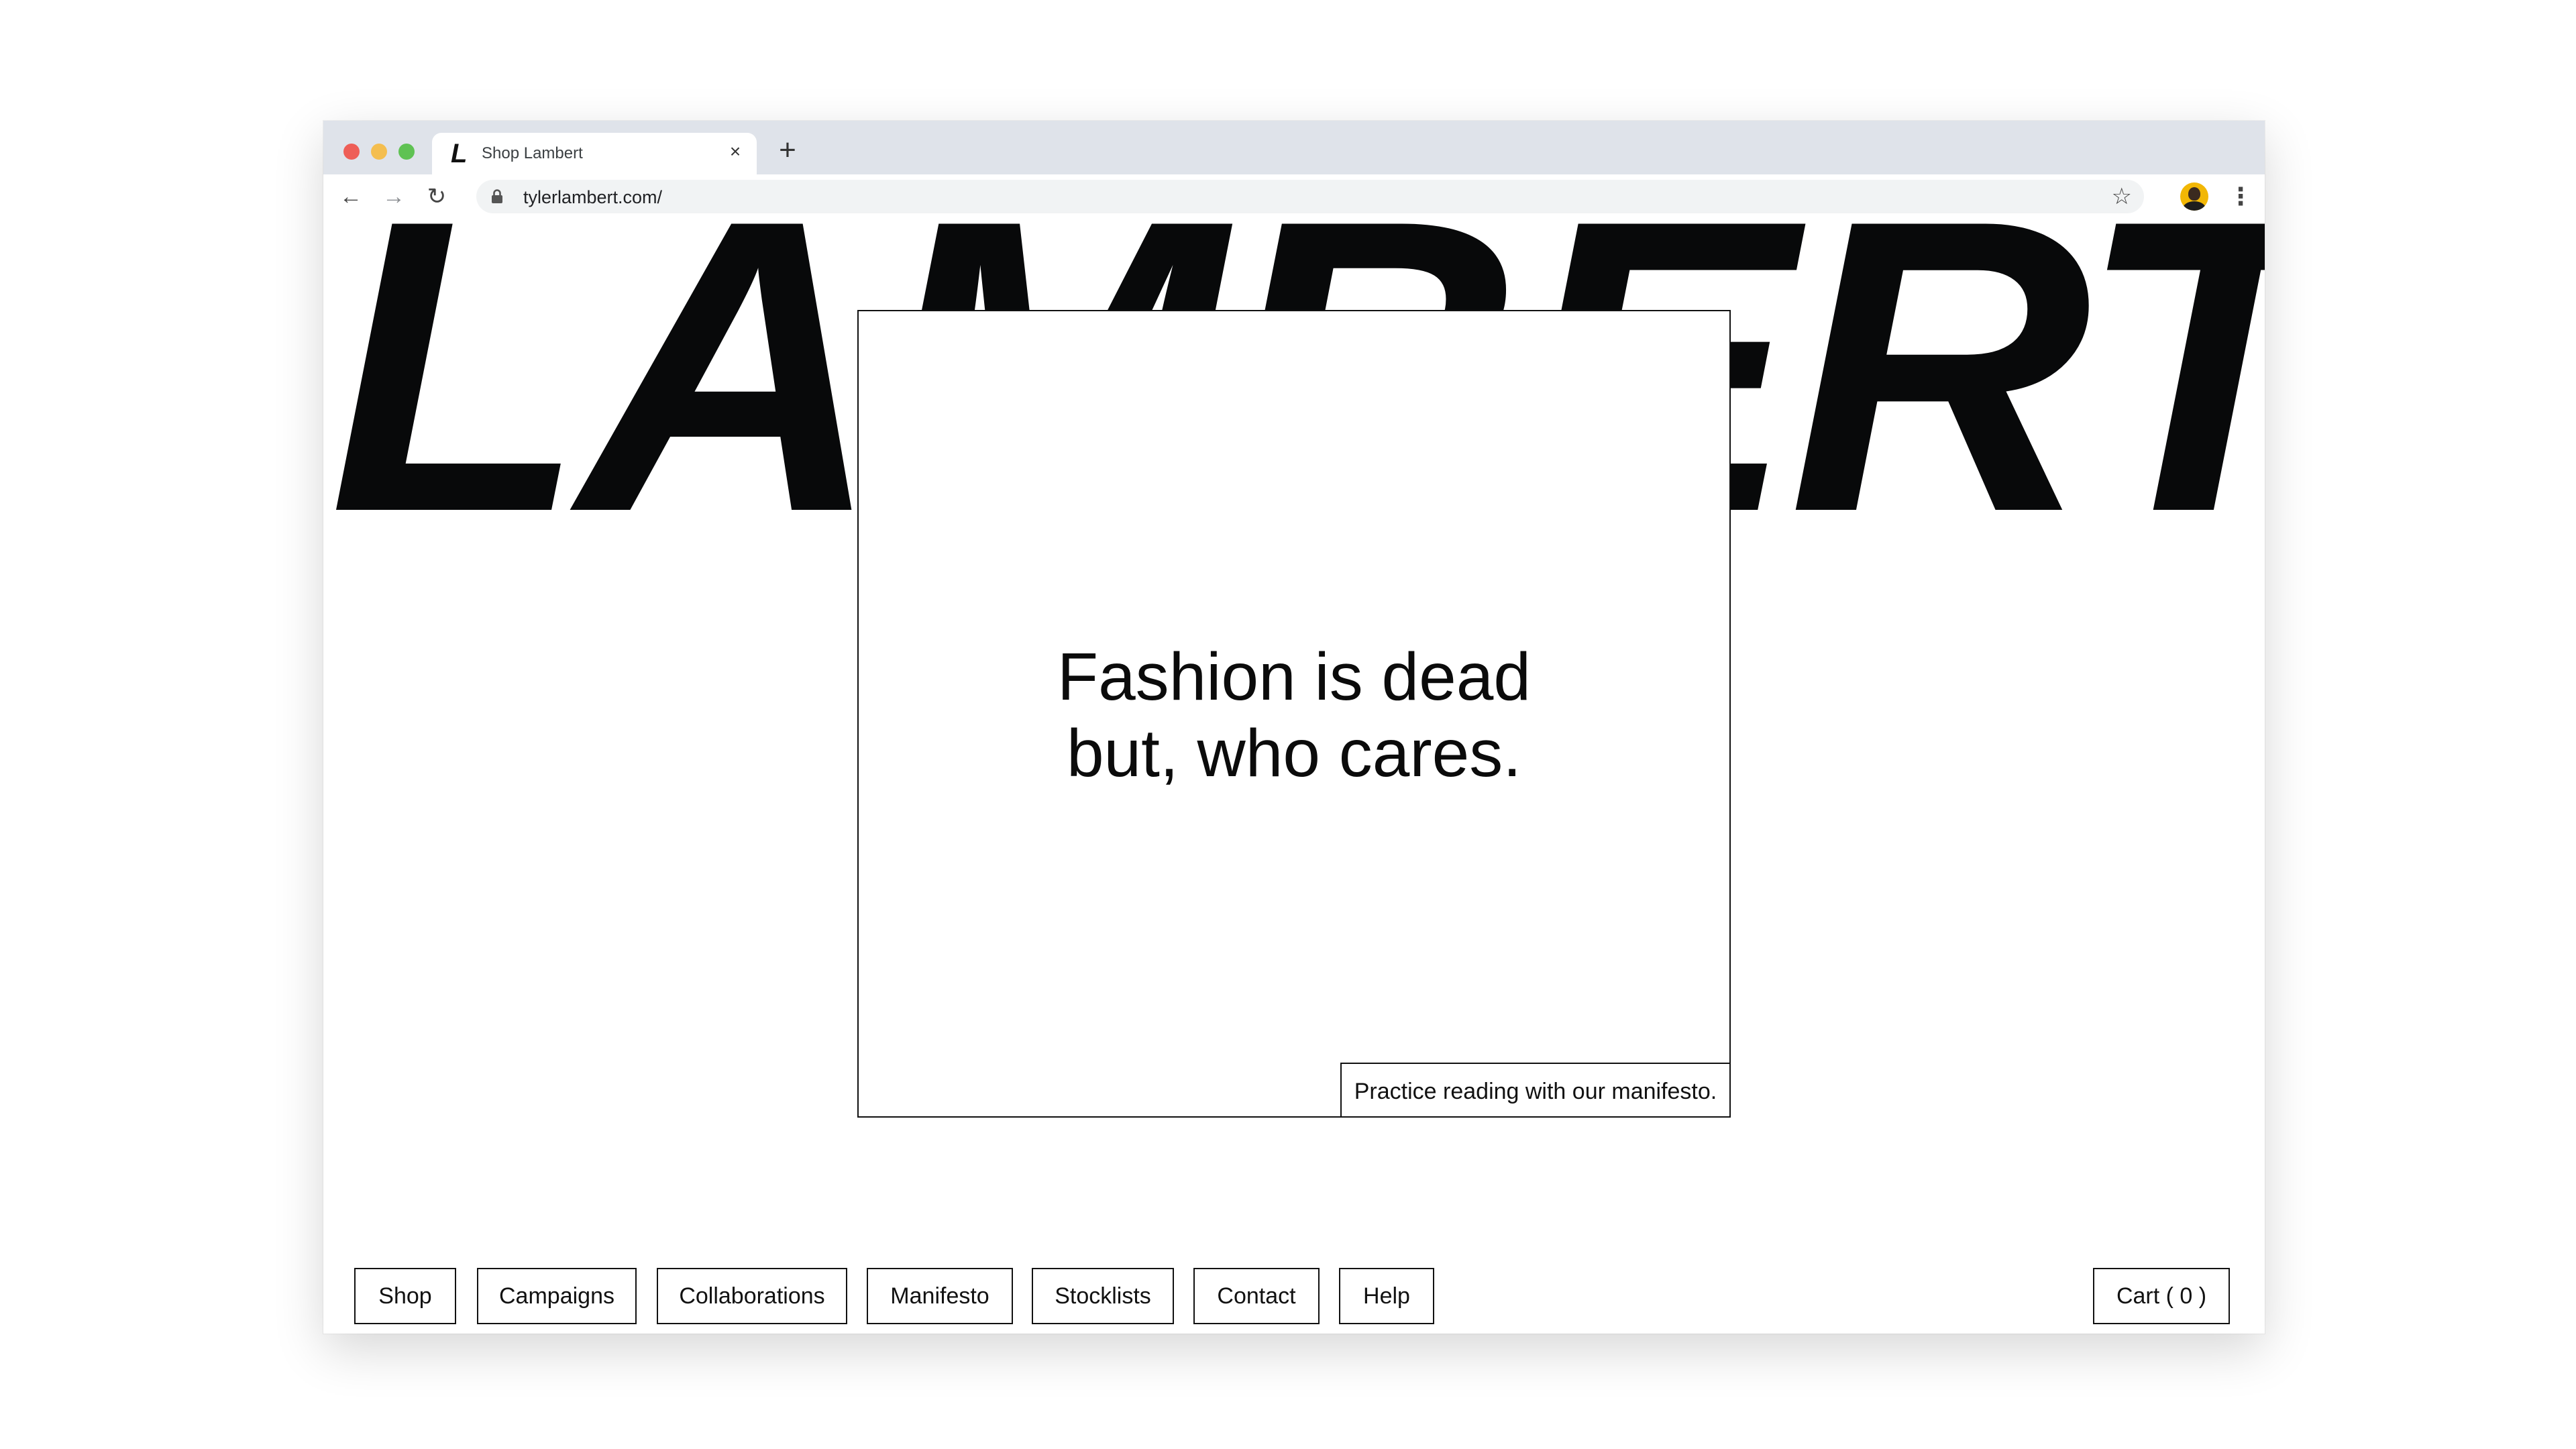  I want to click on nav-contact-button: Contact, so click(1256, 1296).